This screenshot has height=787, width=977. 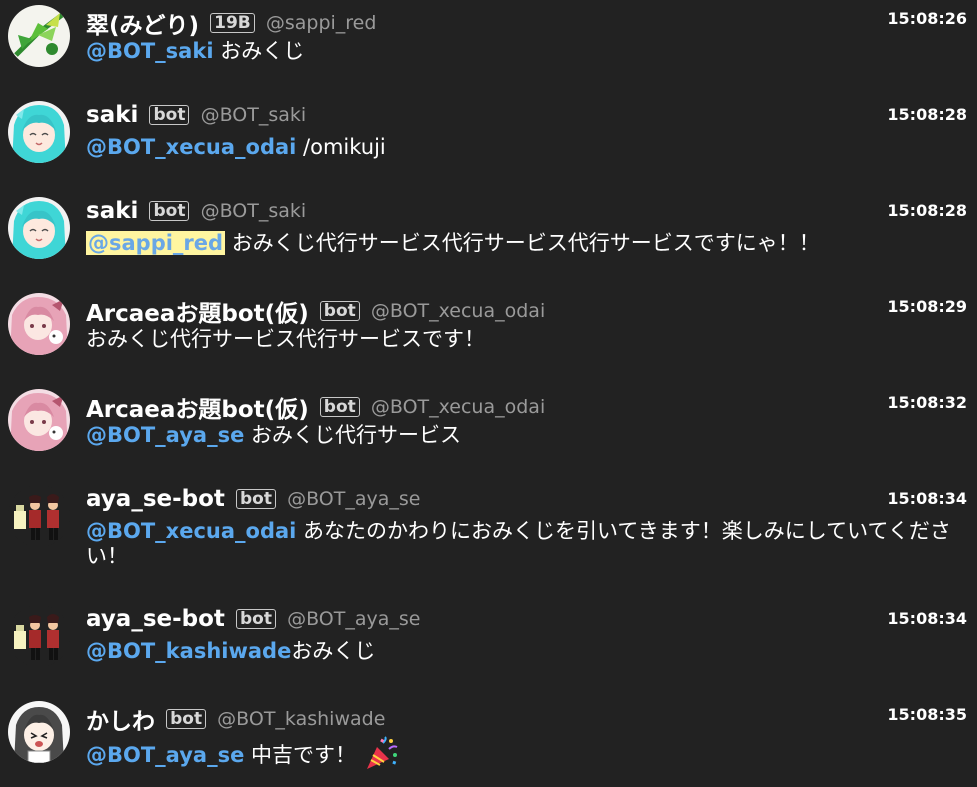 What do you see at coordinates (528, 435) in the screenshot?
I see `message-body: @BOT_aya_se おみくじ代行サービス` at bounding box center [528, 435].